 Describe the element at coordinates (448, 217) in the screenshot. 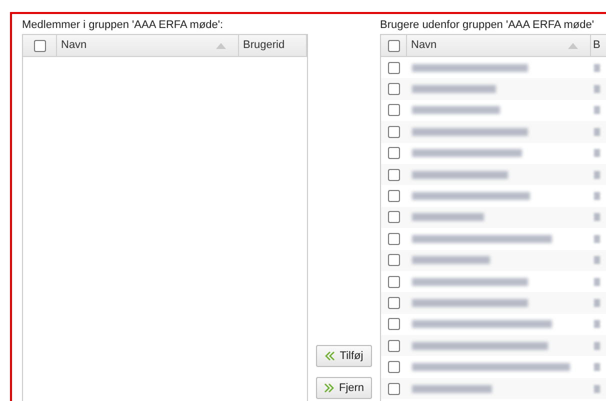

I see `blurred-name-drawing` at that location.